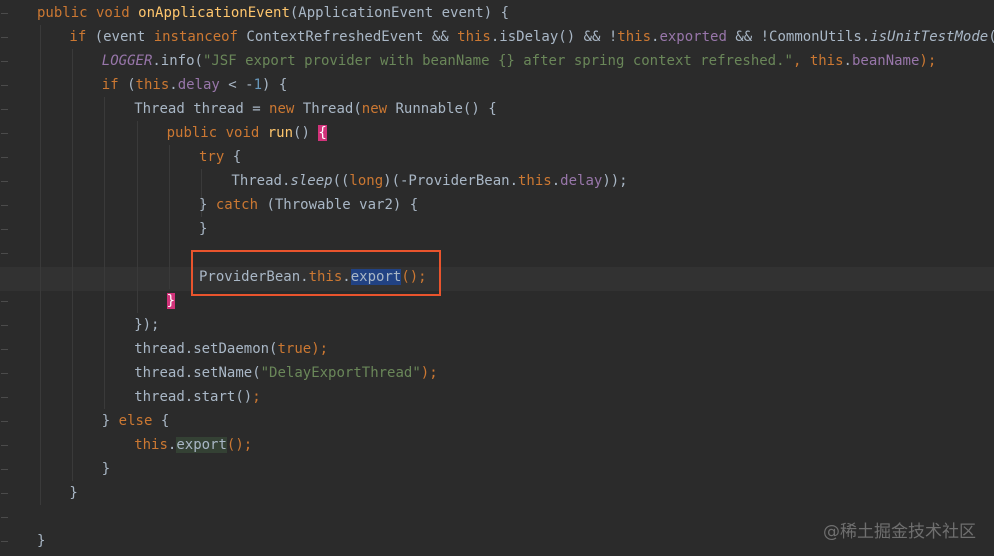 The width and height of the screenshot is (994, 556). What do you see at coordinates (342, 205) in the screenshot?
I see `code-token: (Throwable var2) {` at bounding box center [342, 205].